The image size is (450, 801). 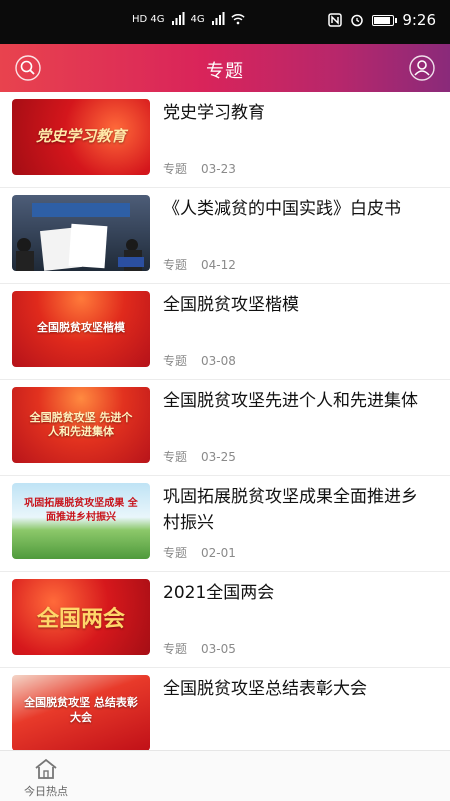 What do you see at coordinates (225, 620) in the screenshot?
I see `list-item: 全国两会 2021全国两会 专题 03-05` at bounding box center [225, 620].